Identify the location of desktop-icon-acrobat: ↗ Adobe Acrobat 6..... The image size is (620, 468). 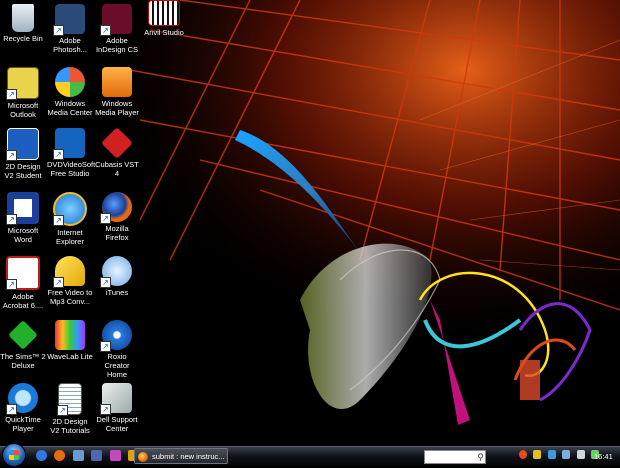
(23, 283).